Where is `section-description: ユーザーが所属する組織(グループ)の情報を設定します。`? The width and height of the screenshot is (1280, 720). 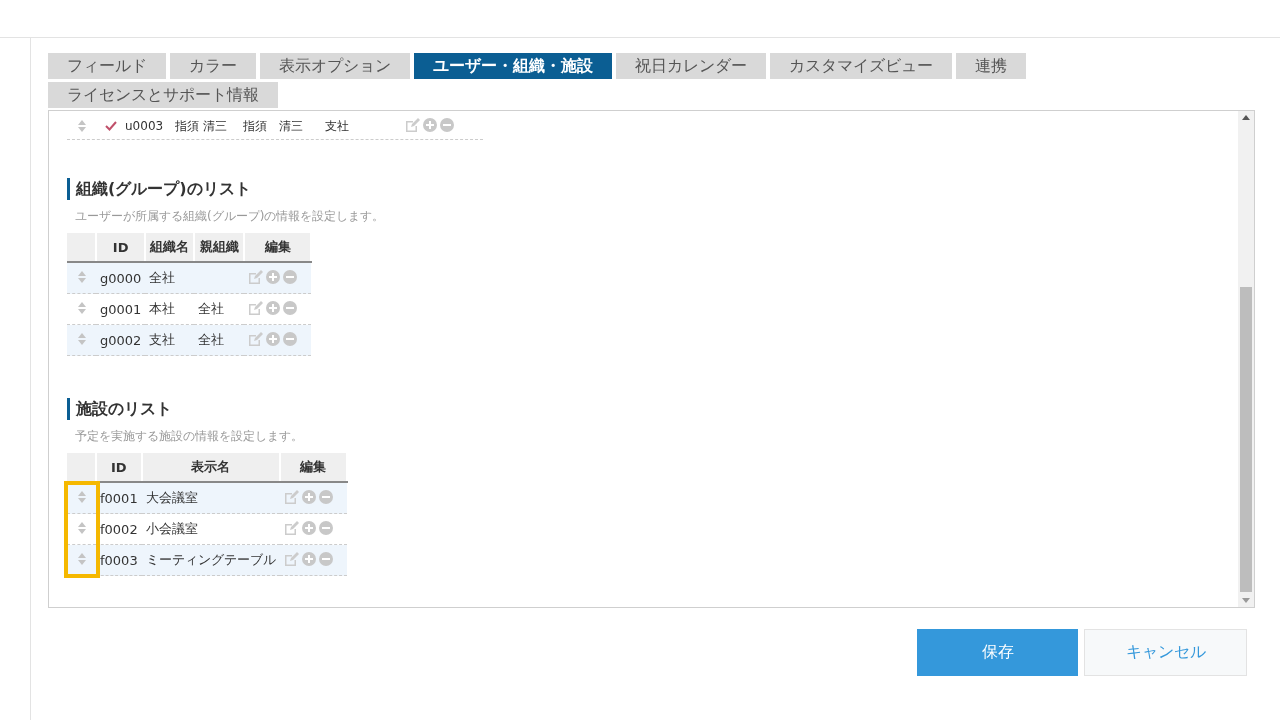
section-description: ユーザーが所属する組織(グループ)の情報を設定します。 is located at coordinates (230, 216).